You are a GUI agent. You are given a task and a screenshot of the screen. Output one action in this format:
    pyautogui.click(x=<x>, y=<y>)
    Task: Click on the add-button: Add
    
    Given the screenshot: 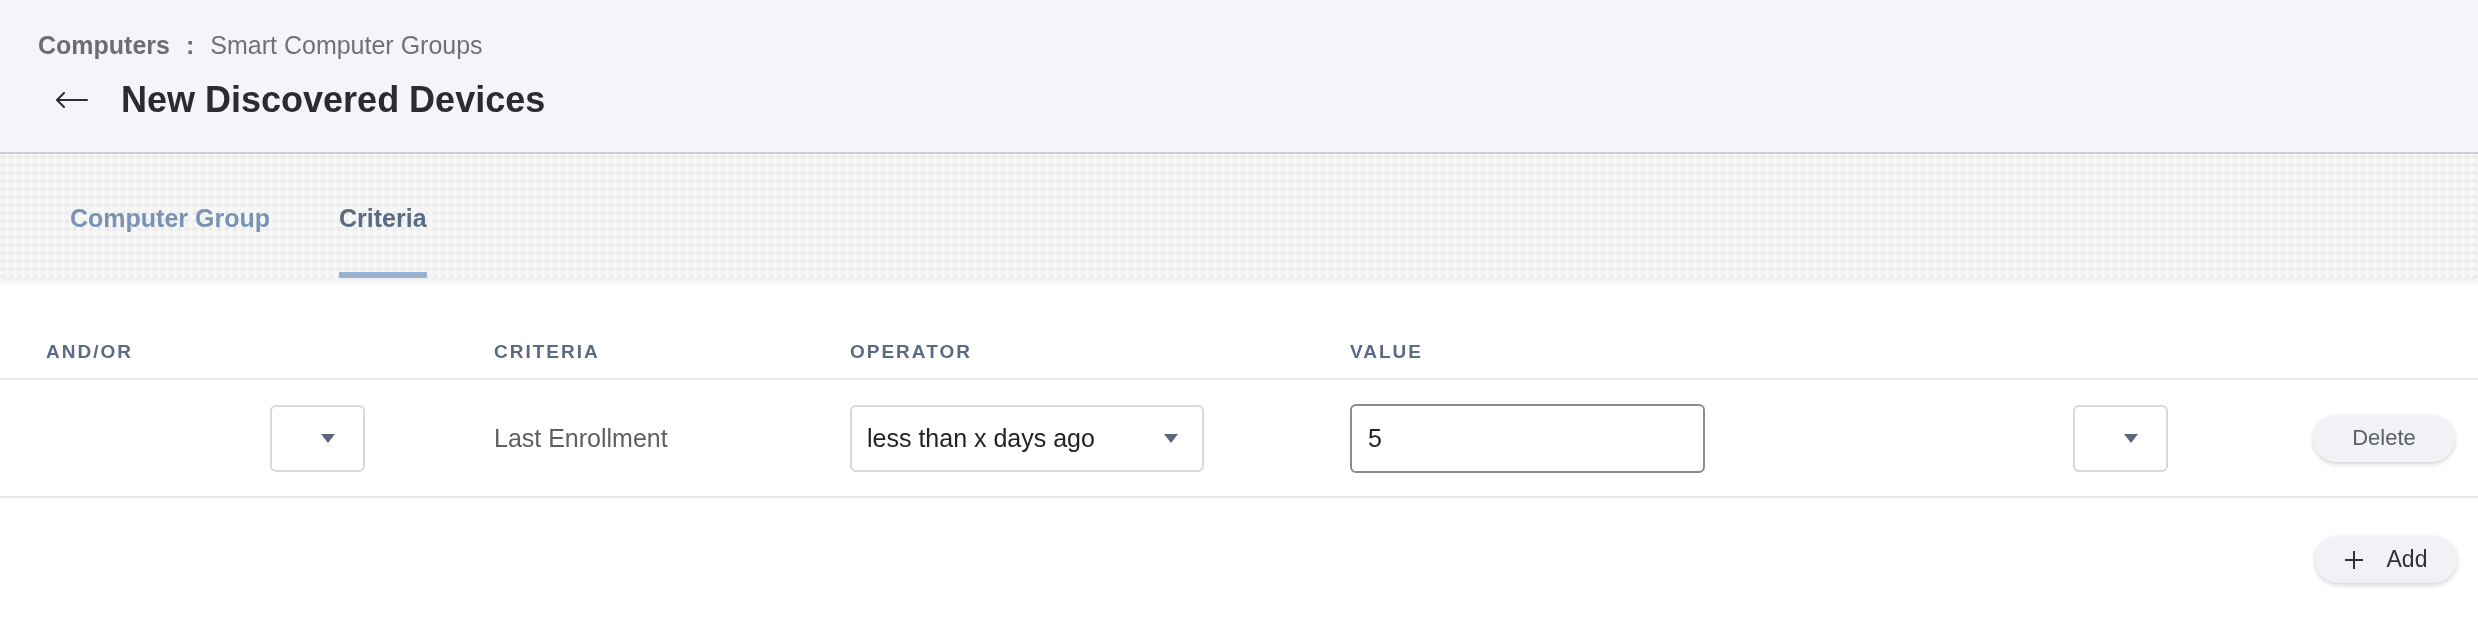 What is the action you would take?
    pyautogui.click(x=2386, y=559)
    